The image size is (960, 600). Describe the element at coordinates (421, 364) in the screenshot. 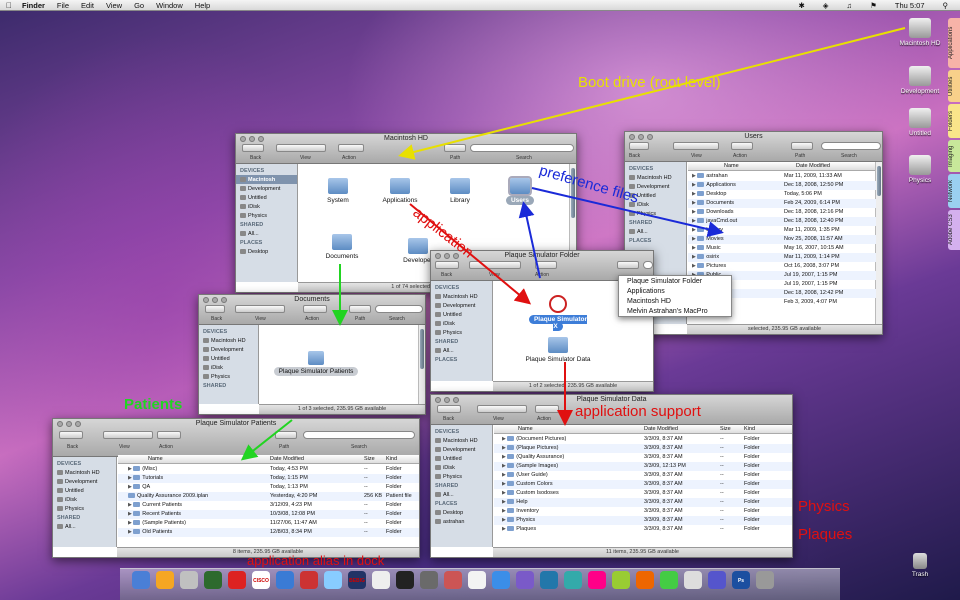

I see `scrollbar` at that location.